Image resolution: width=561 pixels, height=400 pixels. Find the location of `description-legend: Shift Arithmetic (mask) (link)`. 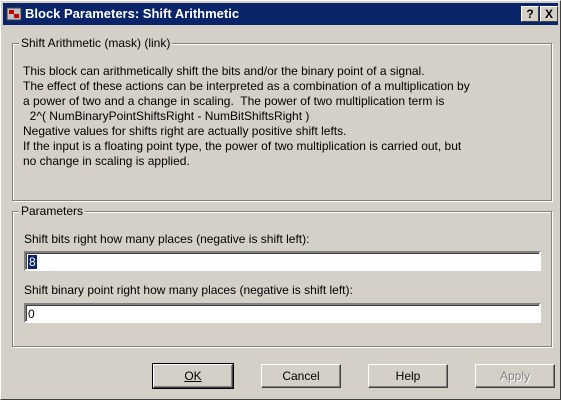

description-legend: Shift Arithmetic (mask) (link) is located at coordinates (96, 43).